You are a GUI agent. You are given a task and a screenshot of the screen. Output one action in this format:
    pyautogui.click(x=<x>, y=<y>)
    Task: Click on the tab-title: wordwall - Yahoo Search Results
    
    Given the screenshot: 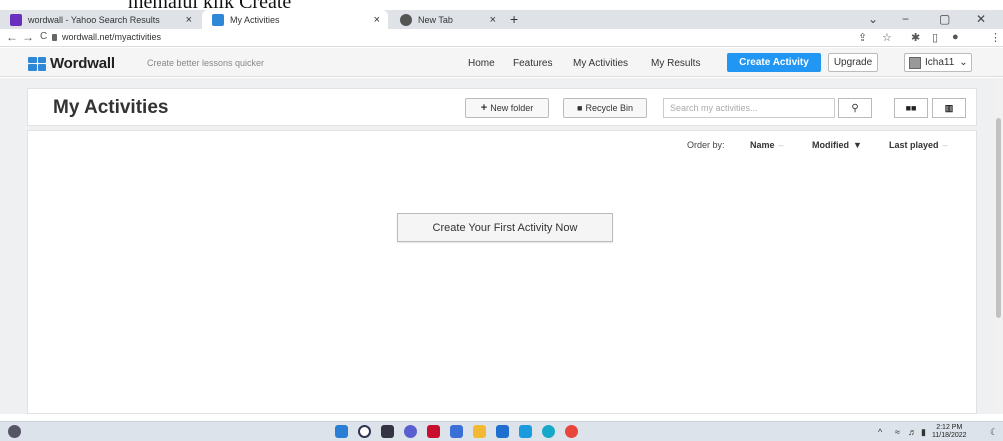 What is the action you would take?
    pyautogui.click(x=94, y=19)
    